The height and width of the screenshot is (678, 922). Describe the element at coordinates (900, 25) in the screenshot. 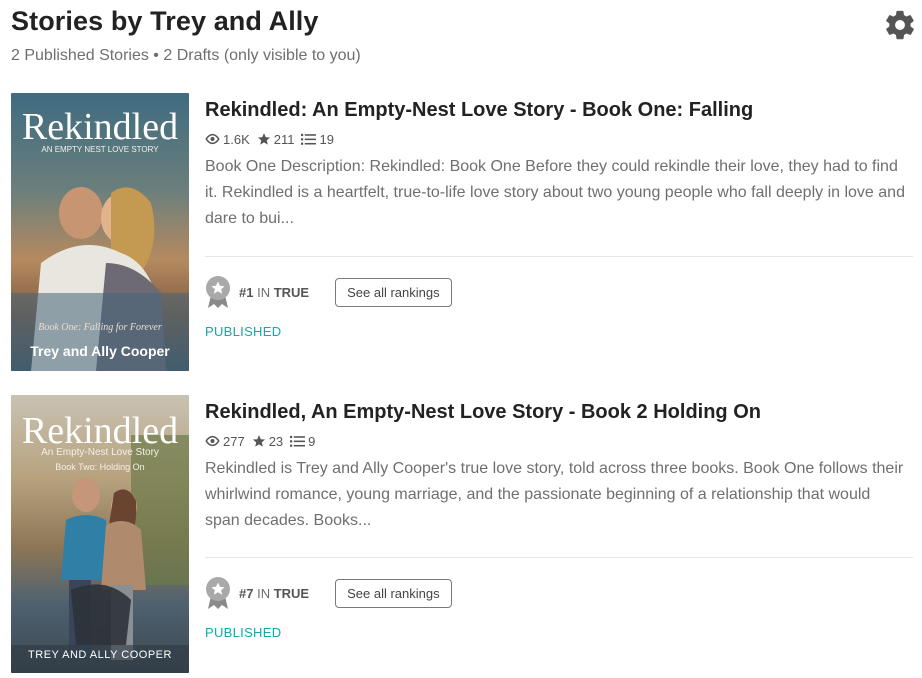

I see `gear-icon` at that location.